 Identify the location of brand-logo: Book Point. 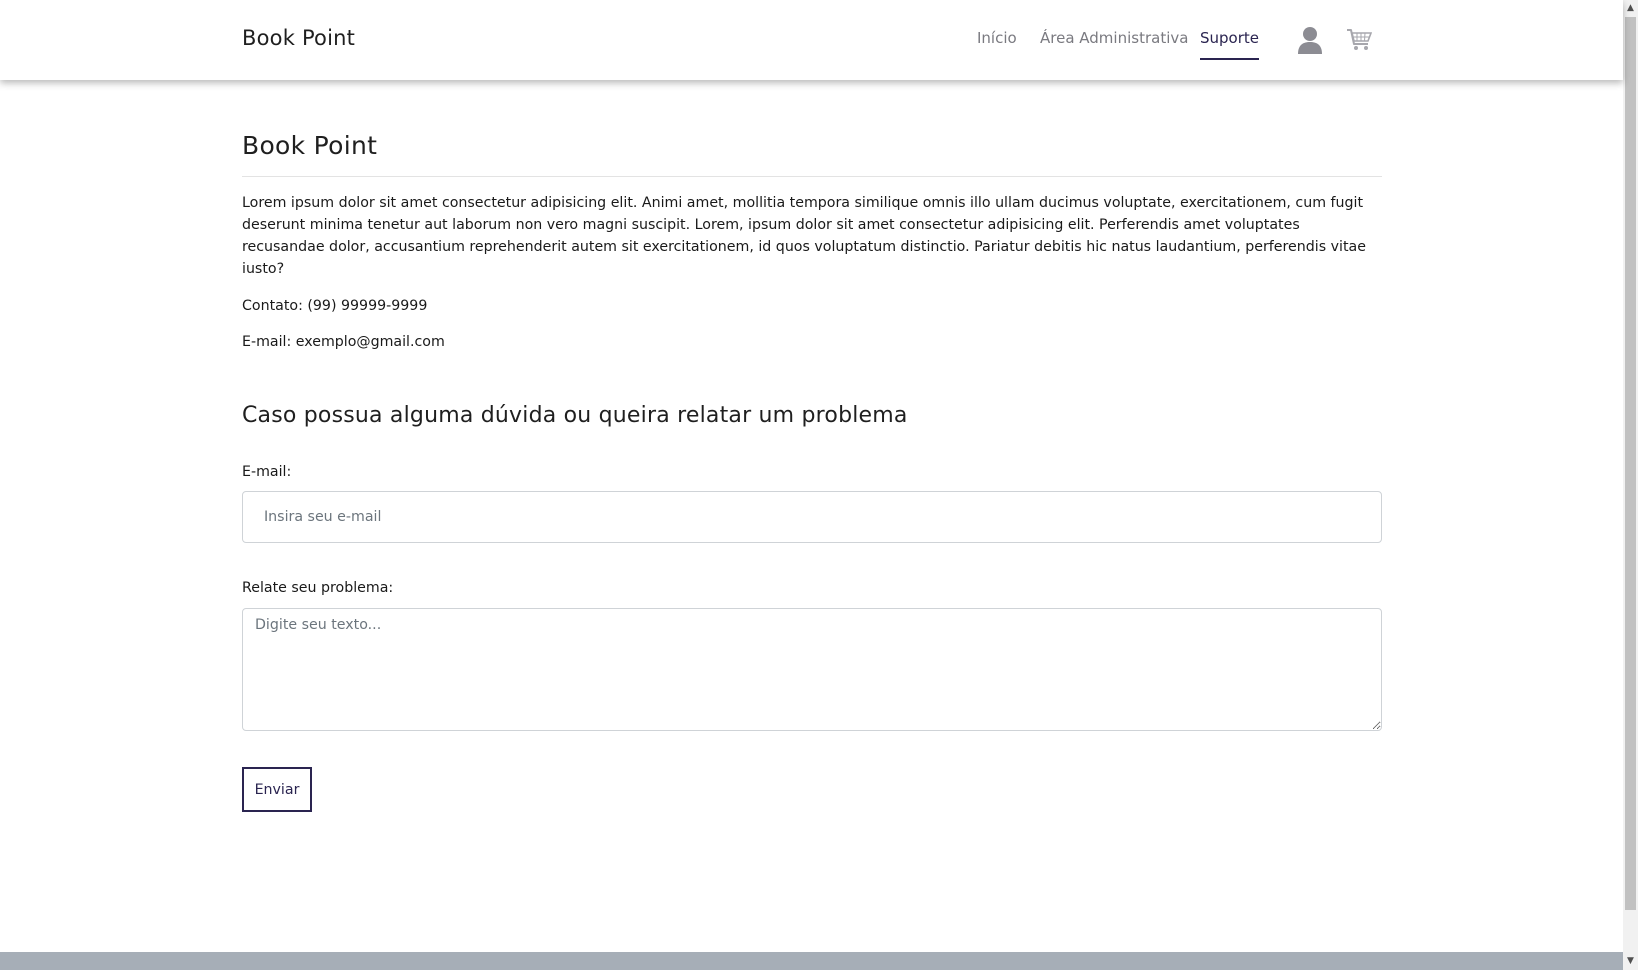
(298, 38).